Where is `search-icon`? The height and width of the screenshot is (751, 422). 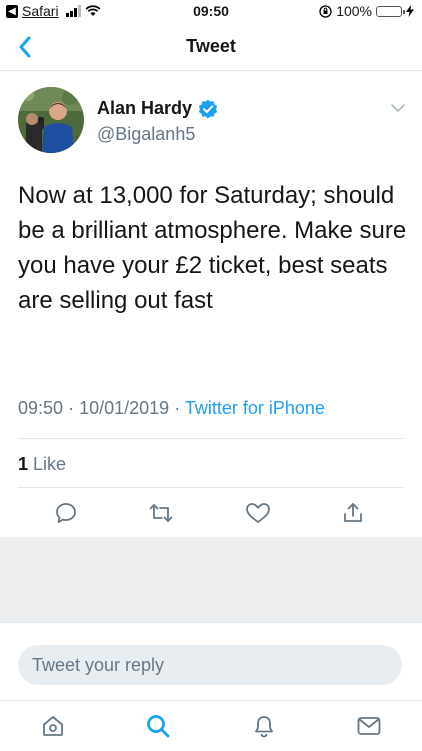
search-icon is located at coordinates (158, 726).